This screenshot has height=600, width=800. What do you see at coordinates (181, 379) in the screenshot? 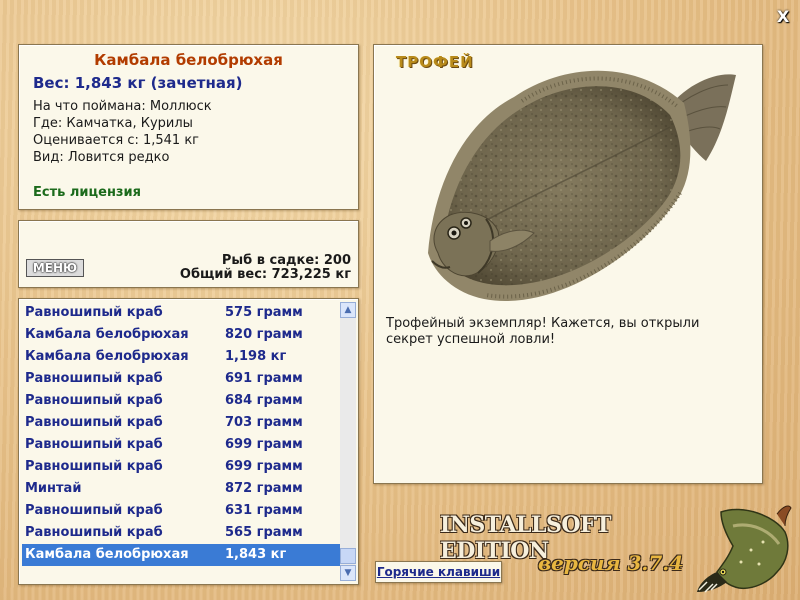
I see `catch-row: Равношипый краб 691 грамм` at bounding box center [181, 379].